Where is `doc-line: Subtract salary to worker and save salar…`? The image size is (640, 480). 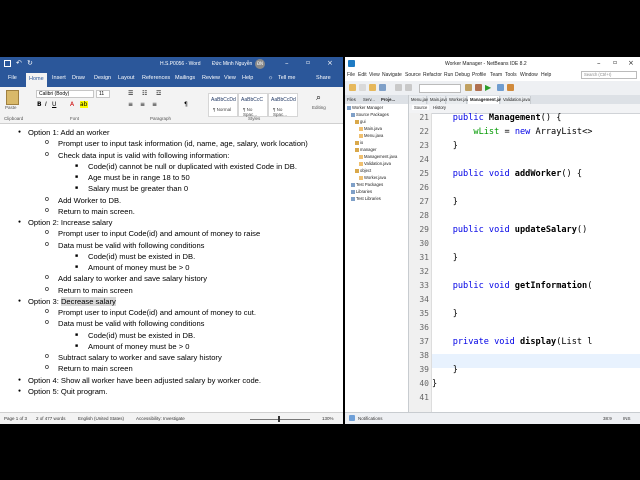 doc-line: Subtract salary to worker and save salar… is located at coordinates (133, 357).